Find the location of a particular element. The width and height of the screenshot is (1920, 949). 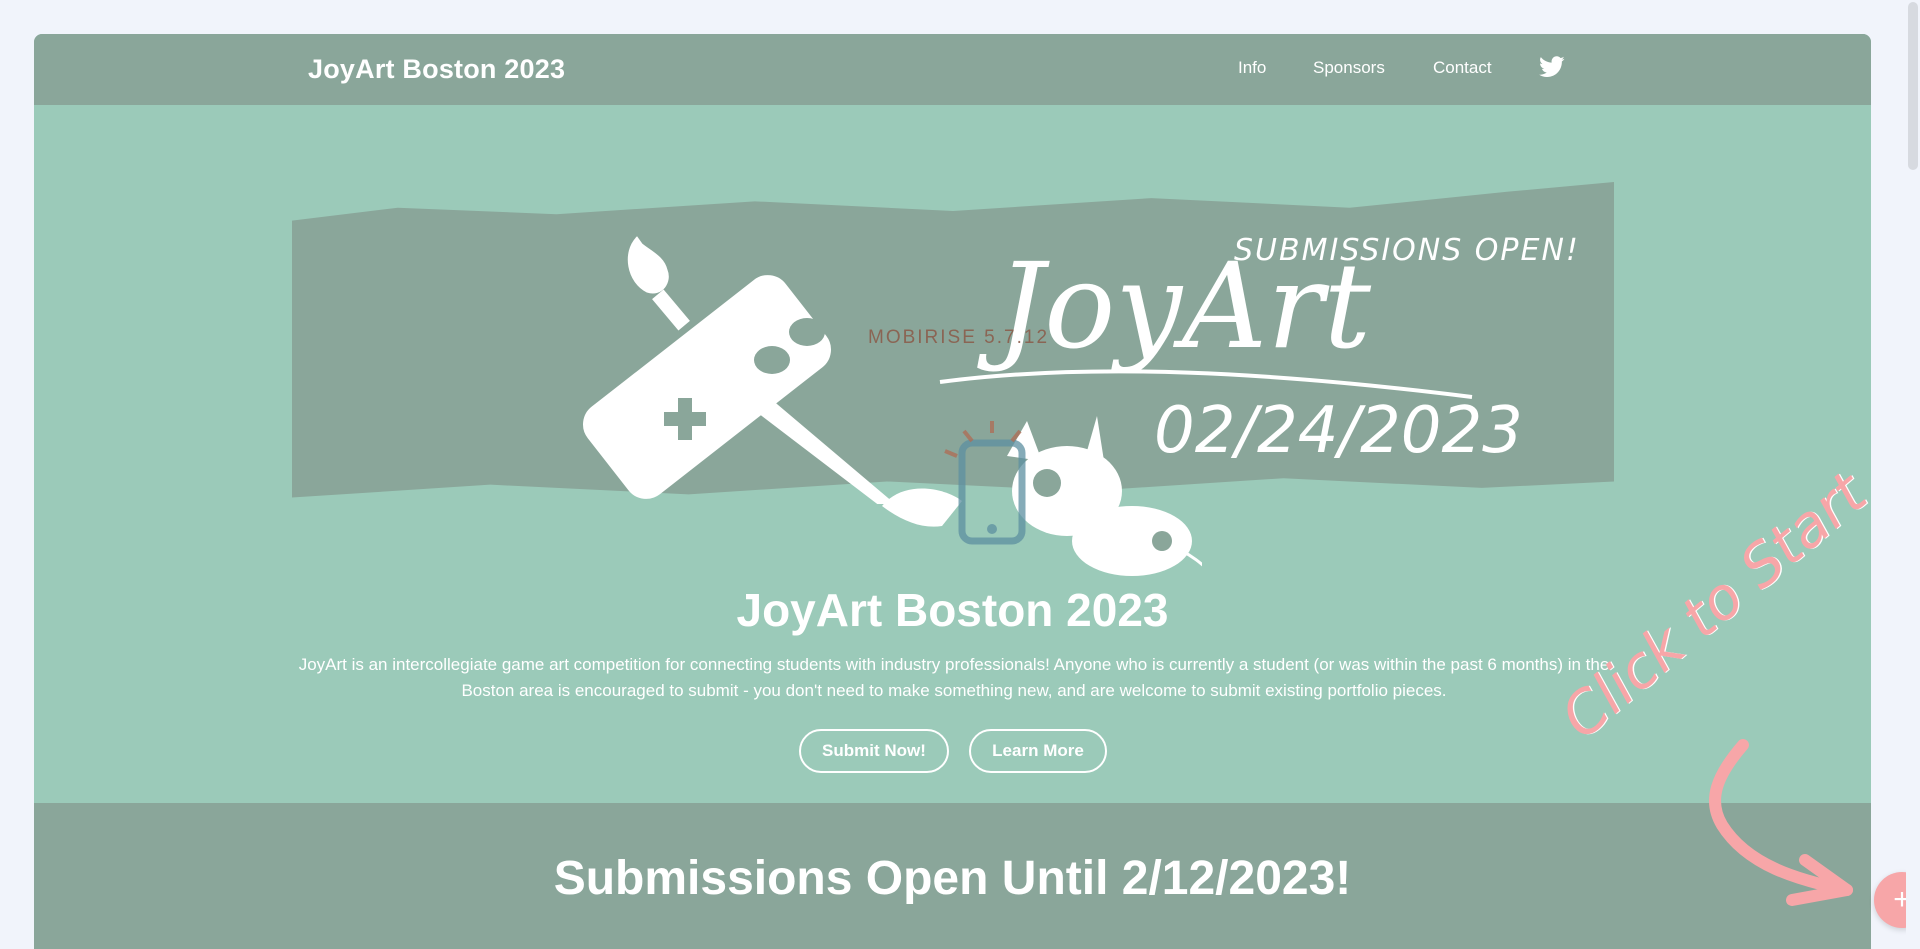

banner-date: 02/24/2023 is located at coordinates (1338, 431).